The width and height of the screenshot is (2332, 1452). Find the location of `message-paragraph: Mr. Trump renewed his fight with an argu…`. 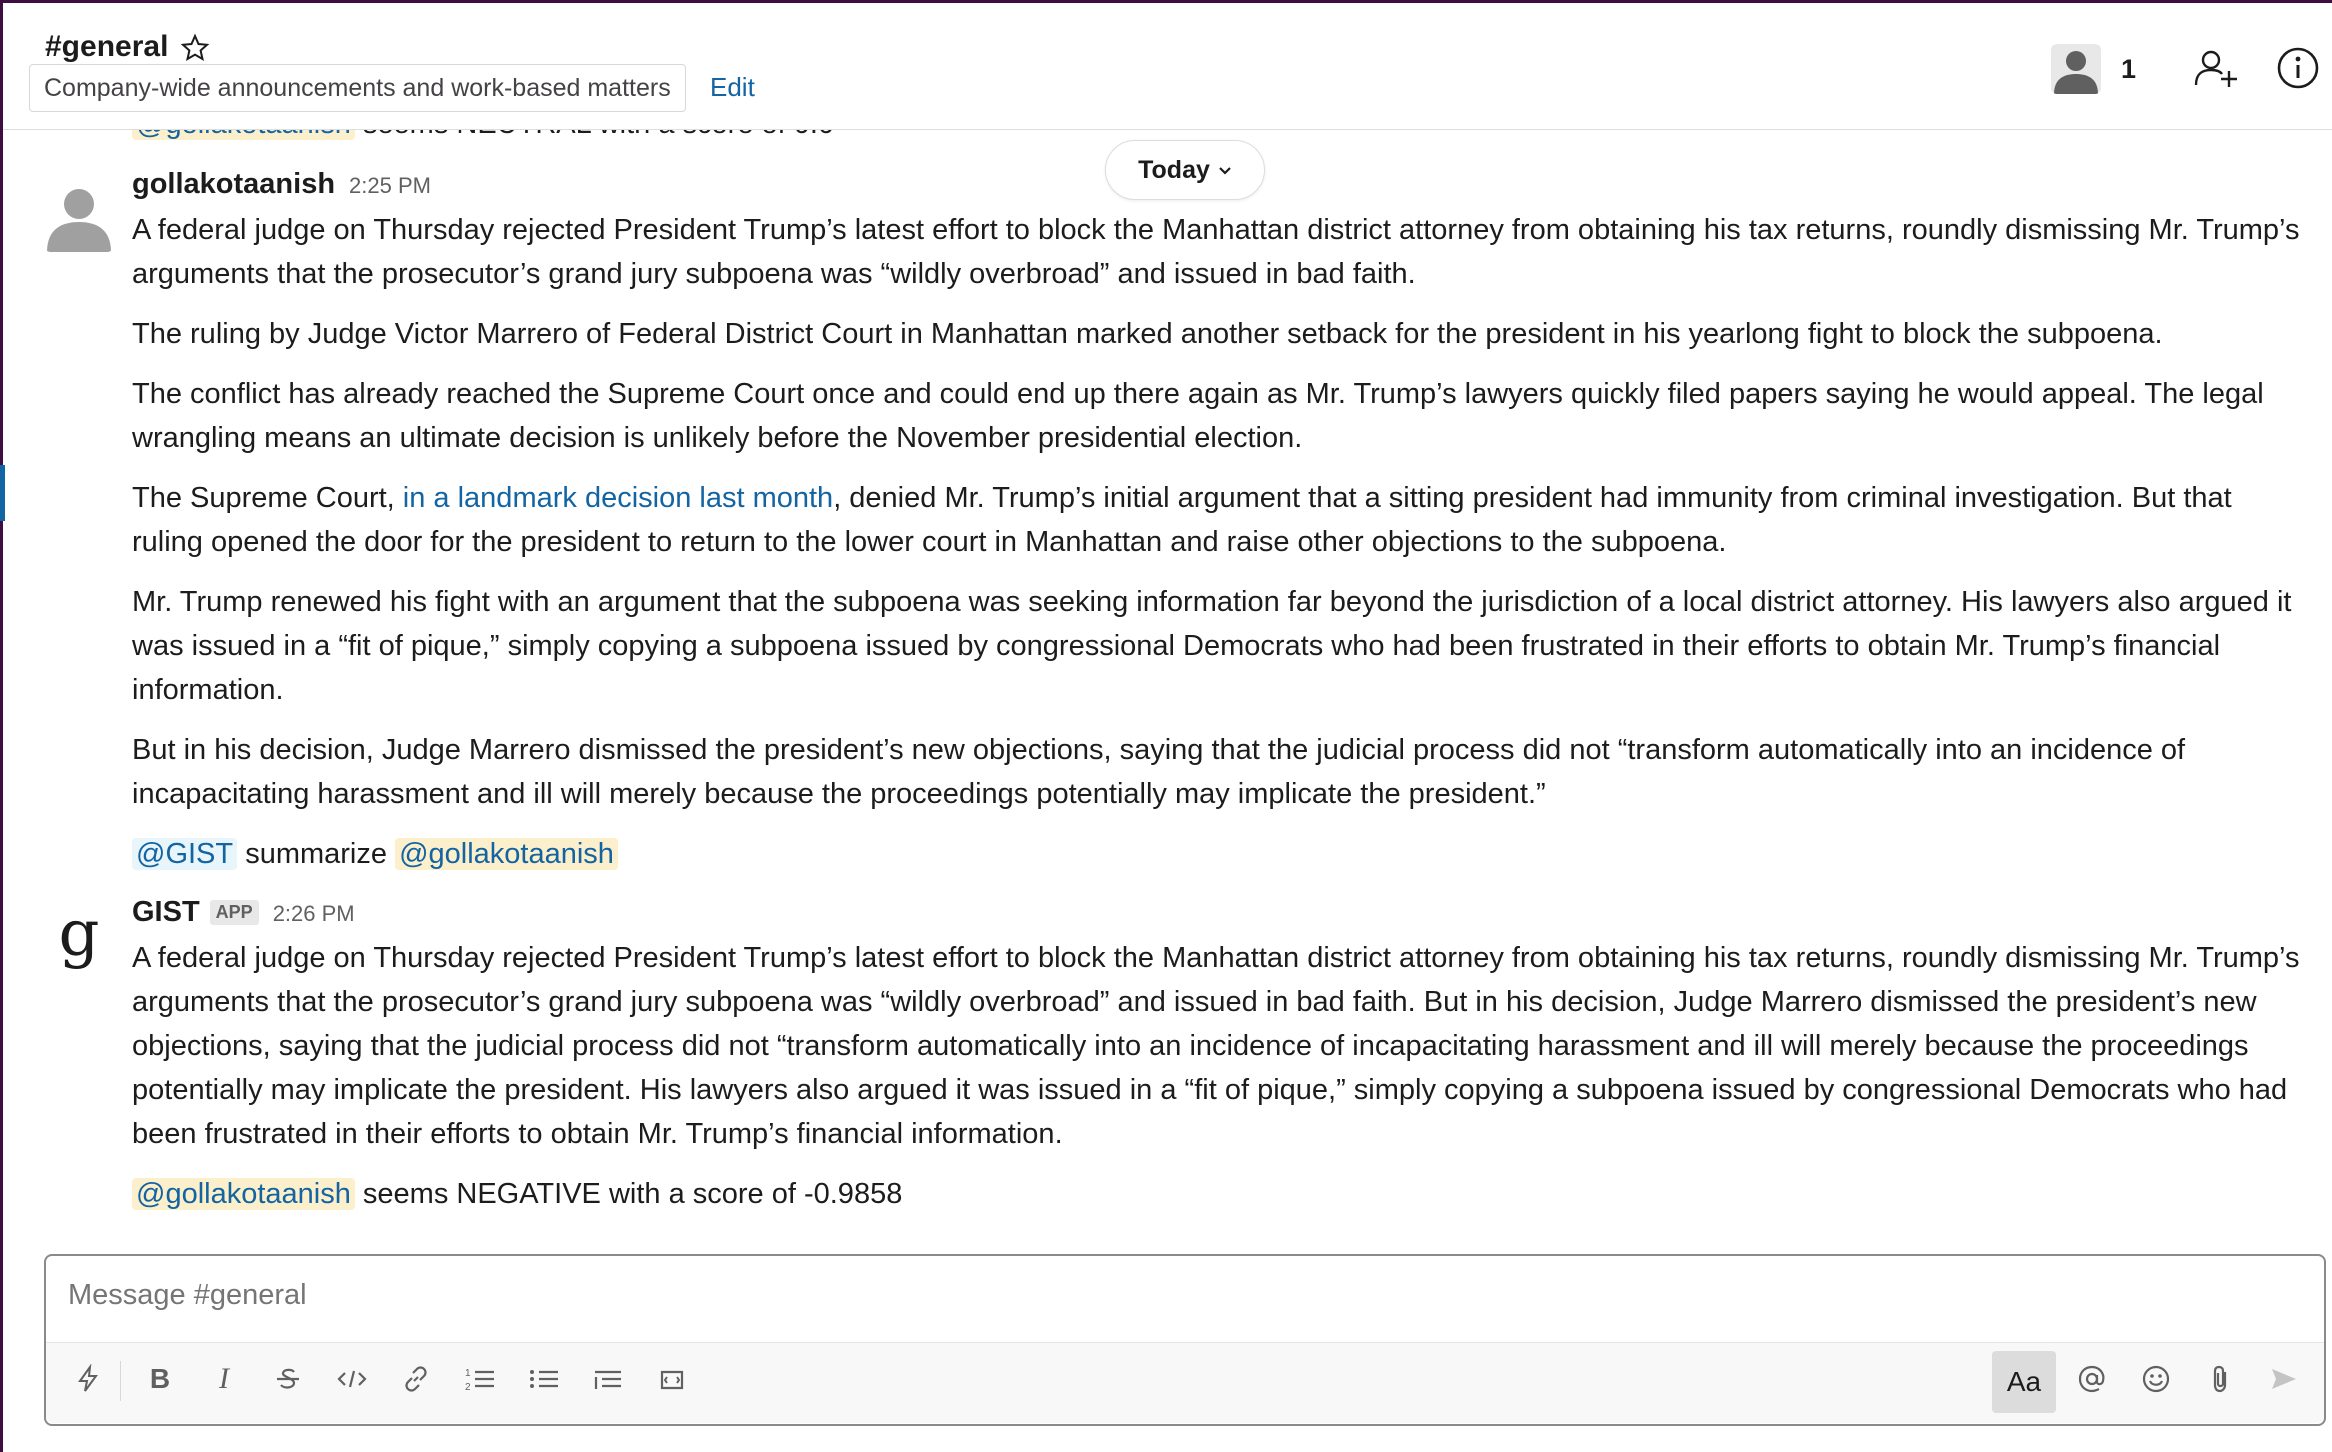

message-paragraph: Mr. Trump renewed his fight with an argu… is located at coordinates (1212, 646).